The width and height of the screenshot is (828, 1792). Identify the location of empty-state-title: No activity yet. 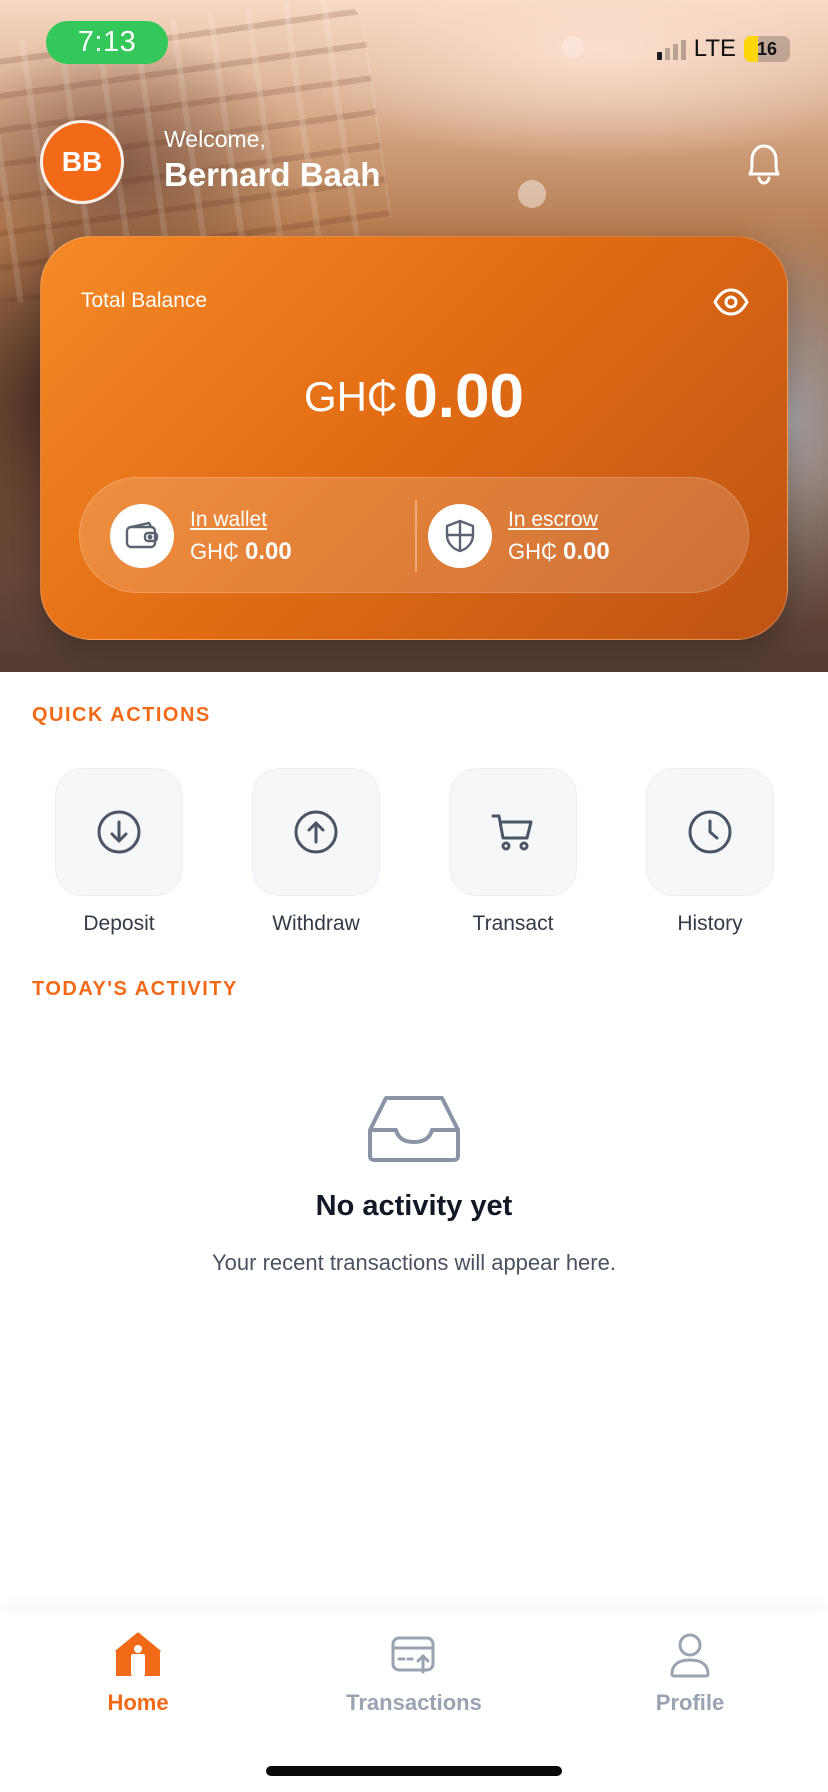
(414, 1206).